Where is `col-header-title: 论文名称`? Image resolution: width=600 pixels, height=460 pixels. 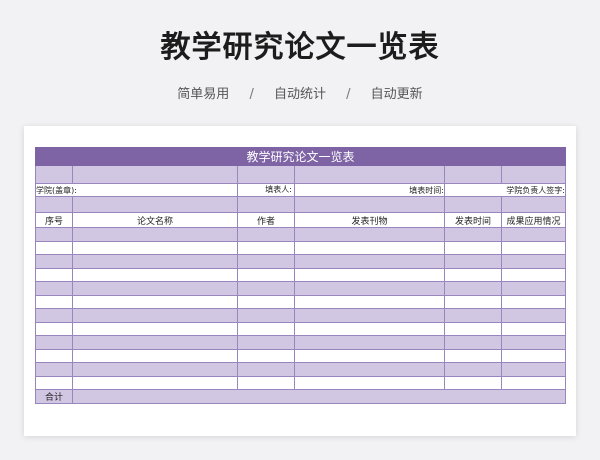
col-header-title: 论文名称 is located at coordinates (155, 220).